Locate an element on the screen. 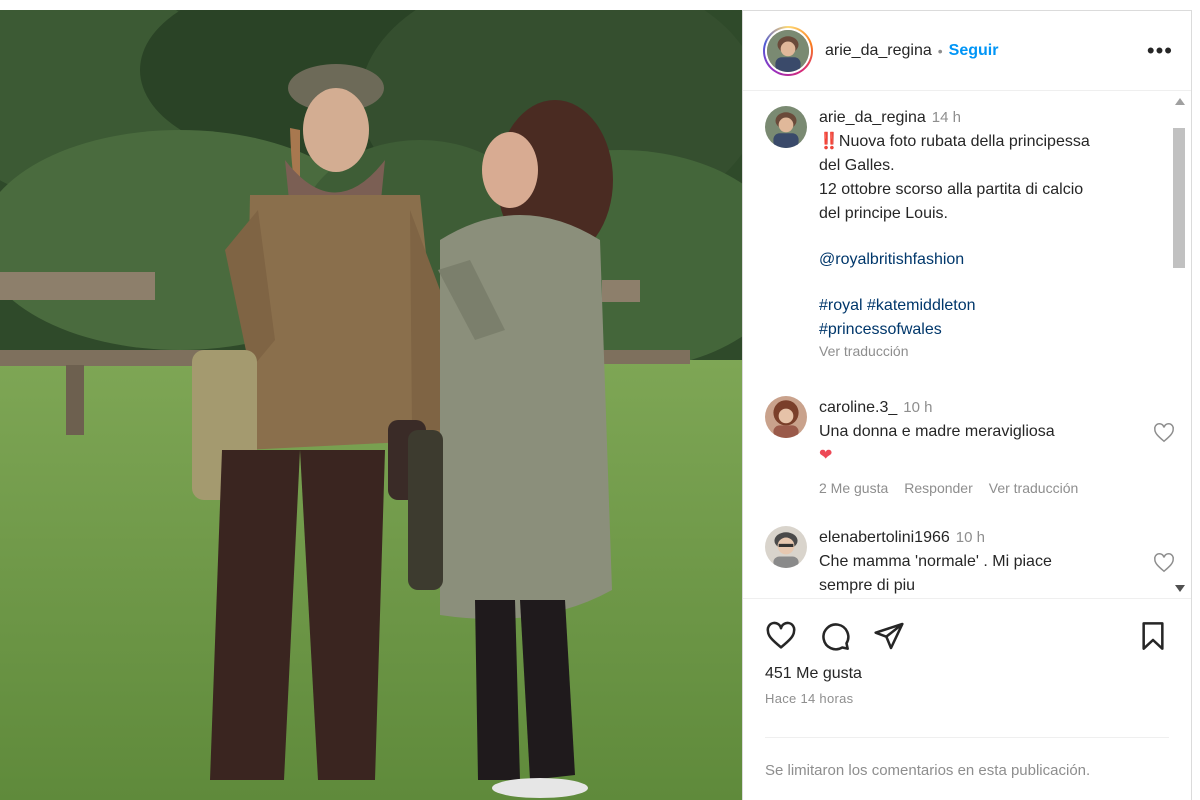 The width and height of the screenshot is (1200, 800). comments-scrollbar is located at coordinates (1179, 345).